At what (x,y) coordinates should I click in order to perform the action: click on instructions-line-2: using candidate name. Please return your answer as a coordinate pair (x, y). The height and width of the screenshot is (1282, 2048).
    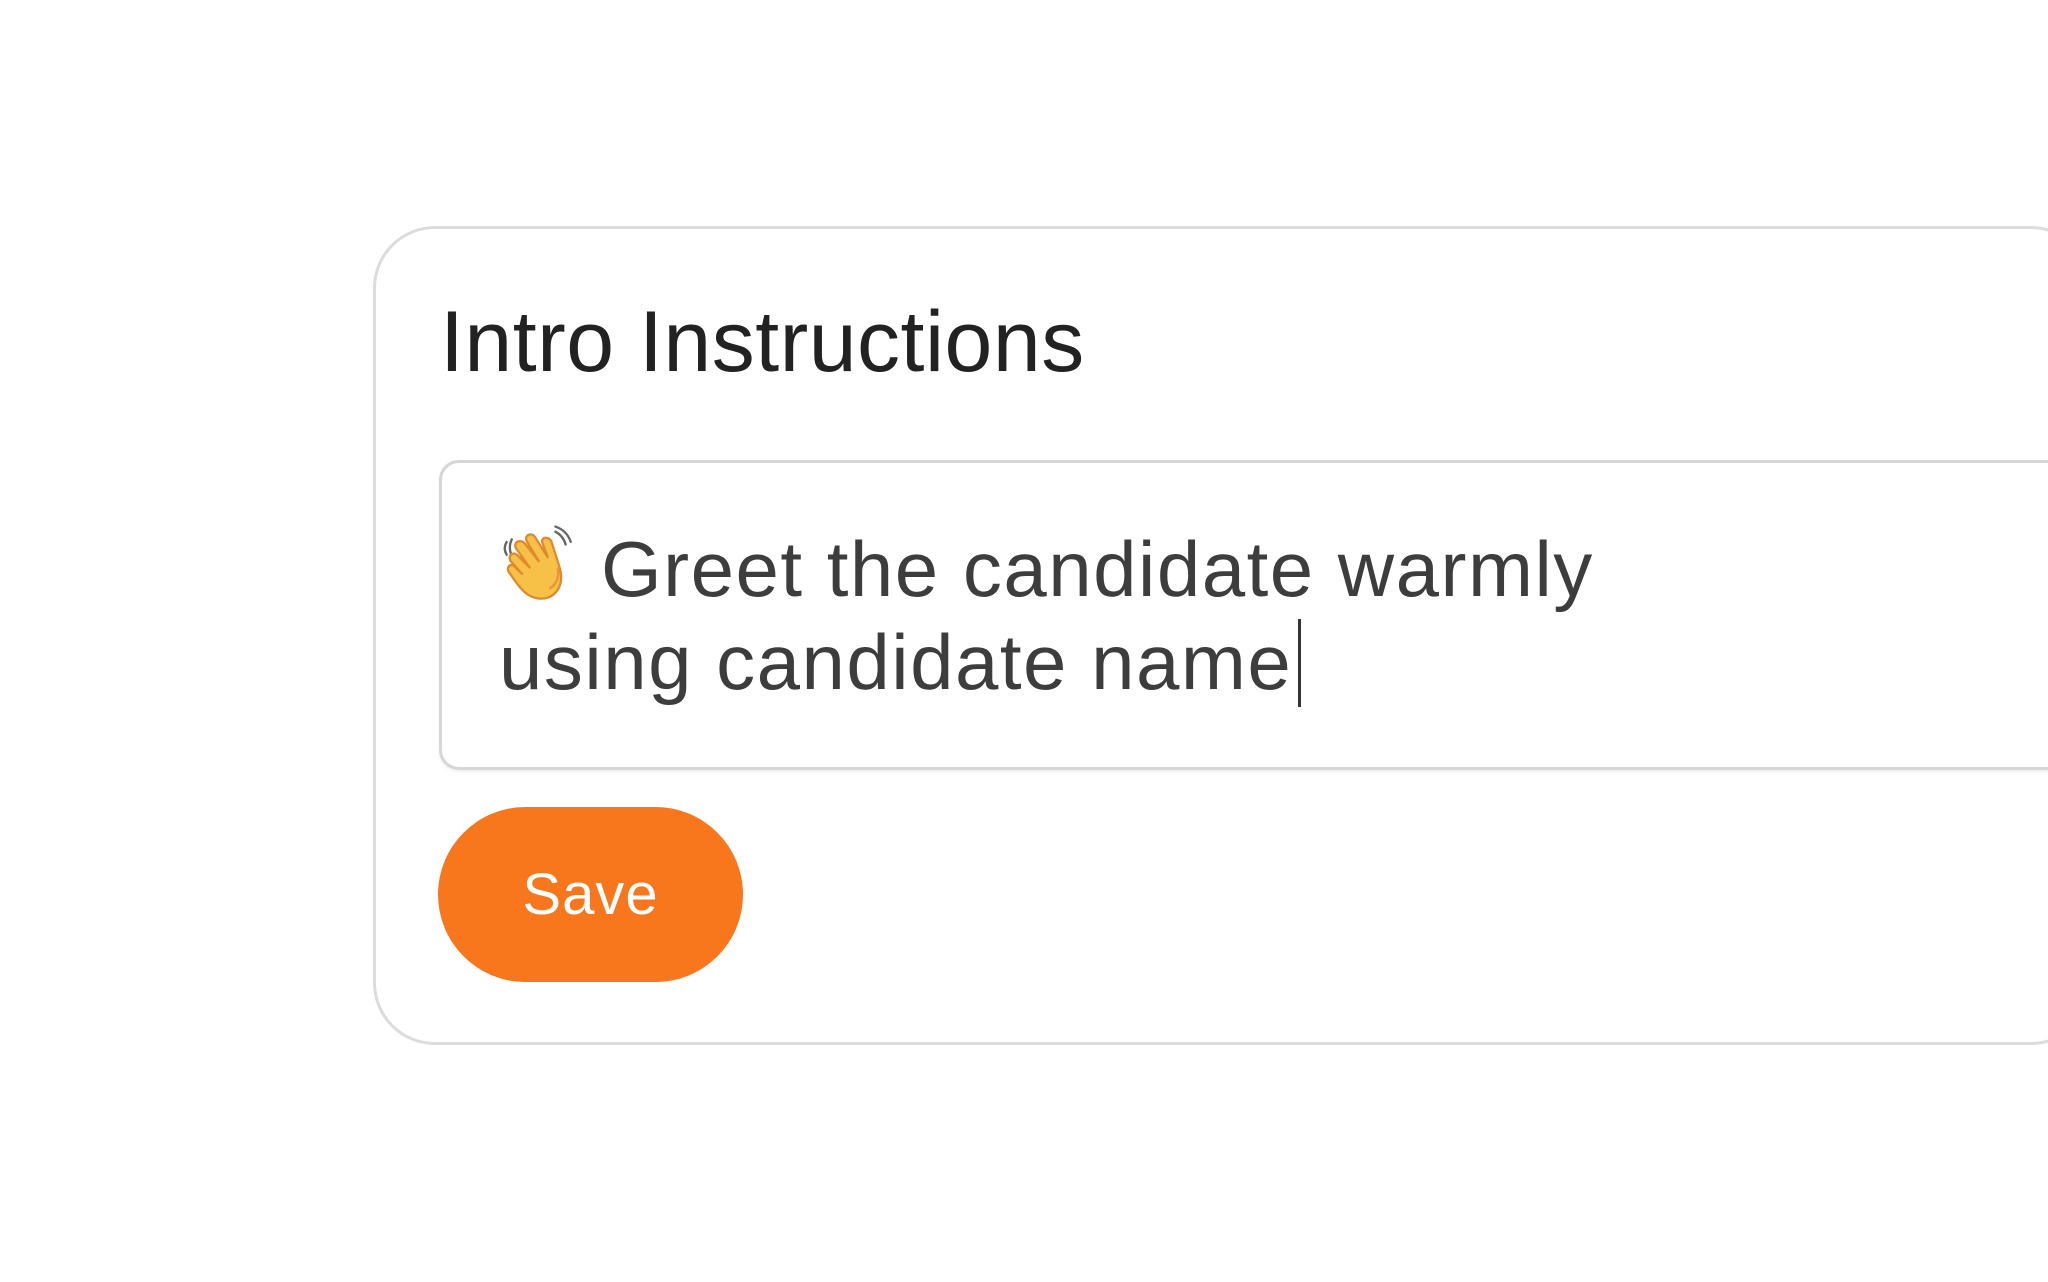
    Looking at the image, I should click on (1046, 662).